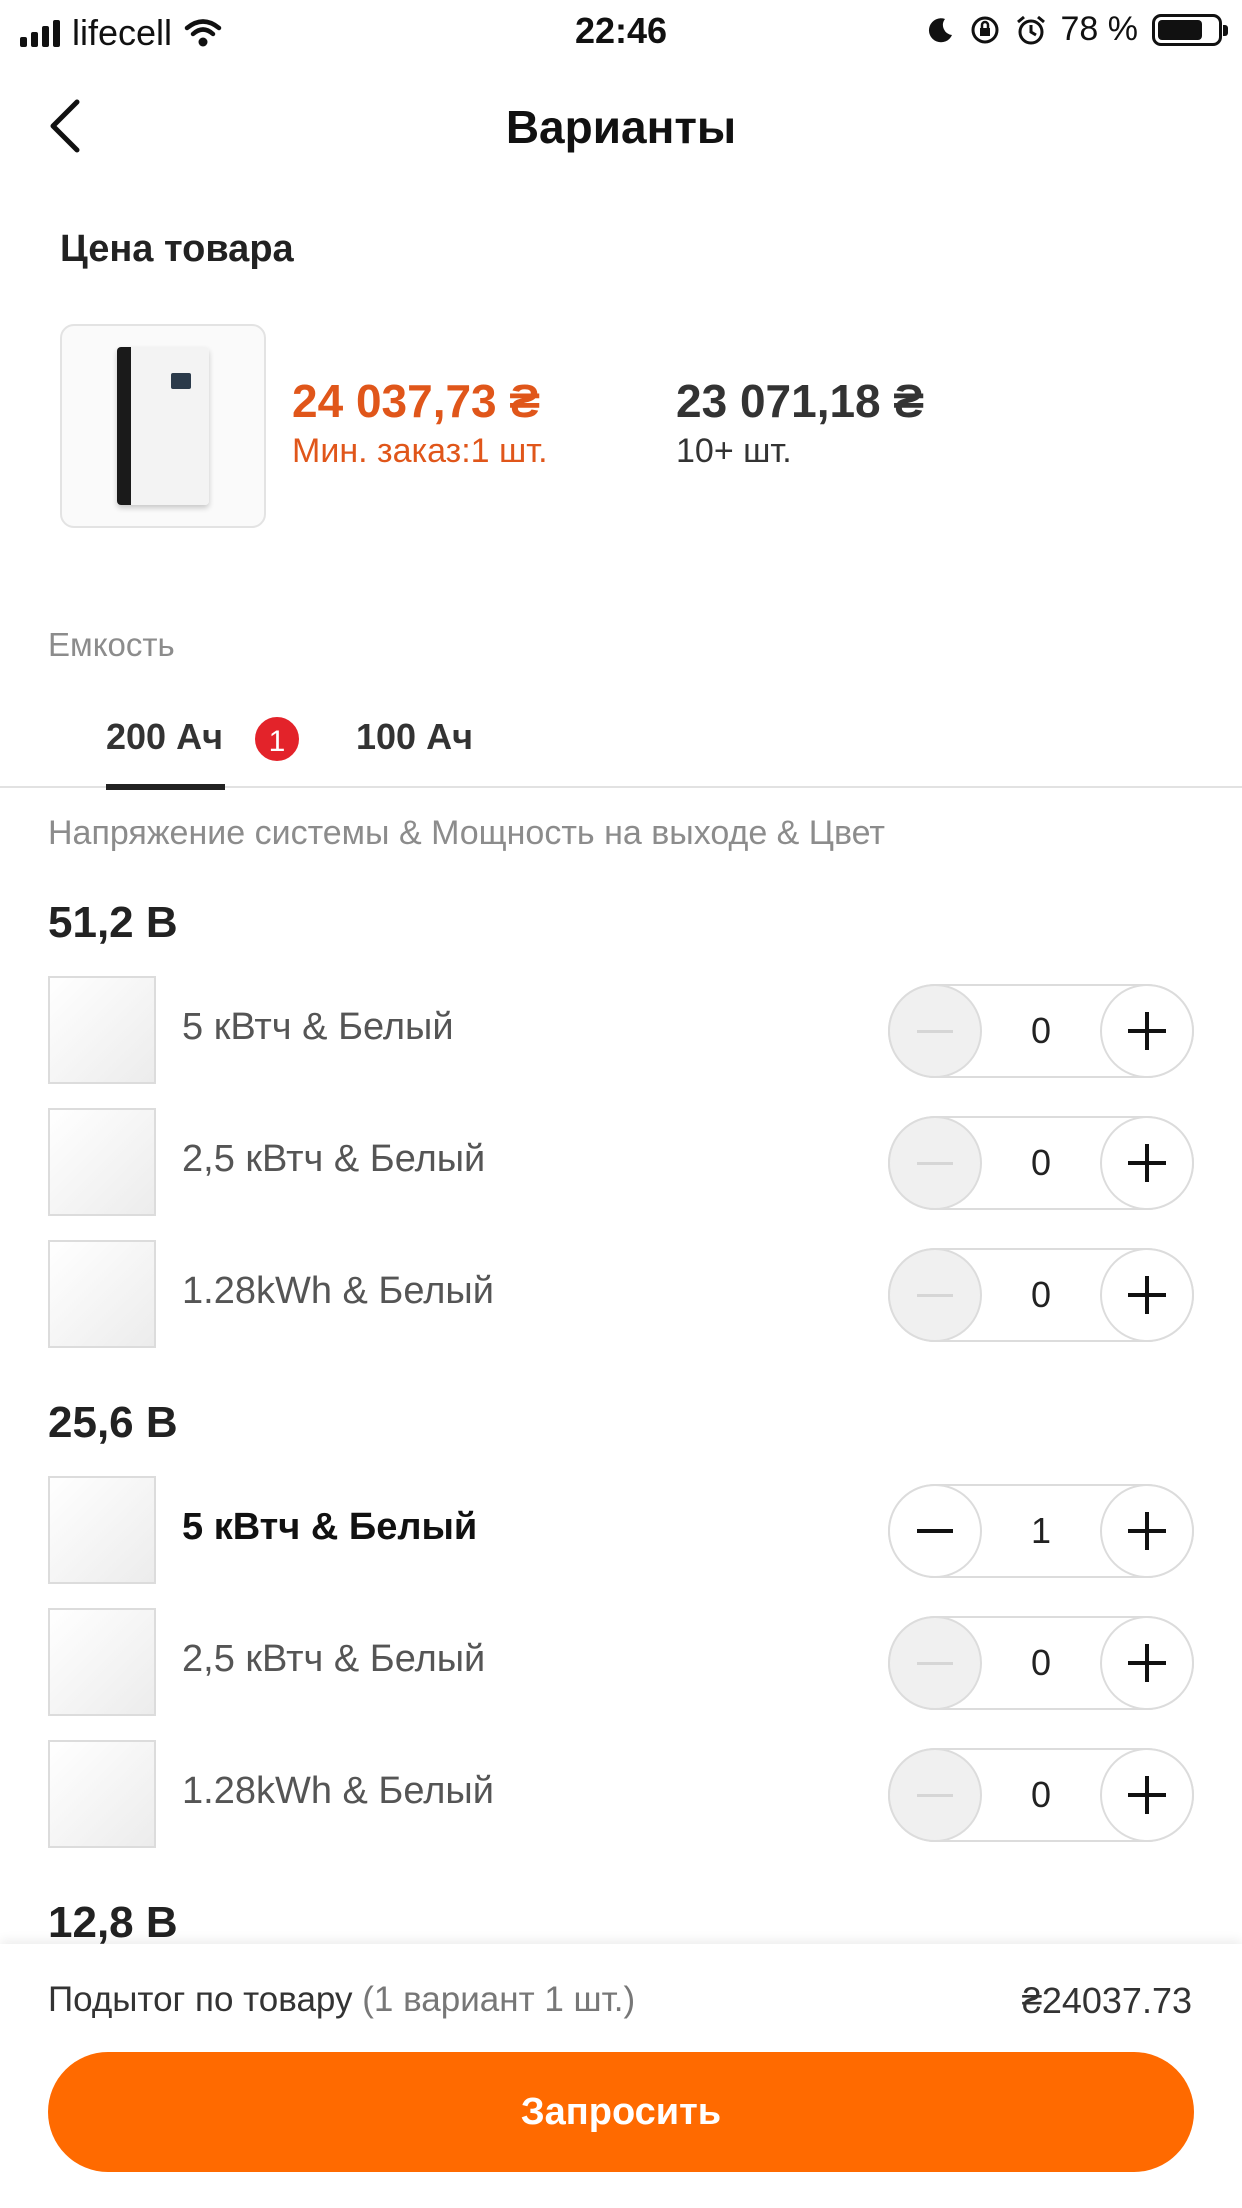  Describe the element at coordinates (200, 1999) in the screenshot. I see `subtotal-text: Подытог по товару` at that location.